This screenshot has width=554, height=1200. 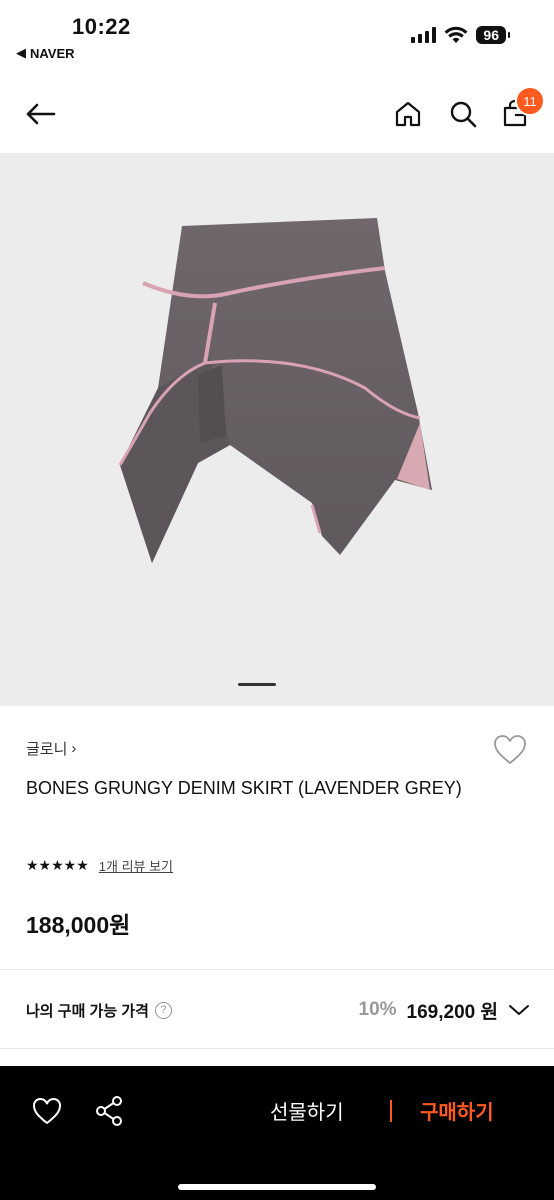 I want to click on home-button, so click(x=408, y=114).